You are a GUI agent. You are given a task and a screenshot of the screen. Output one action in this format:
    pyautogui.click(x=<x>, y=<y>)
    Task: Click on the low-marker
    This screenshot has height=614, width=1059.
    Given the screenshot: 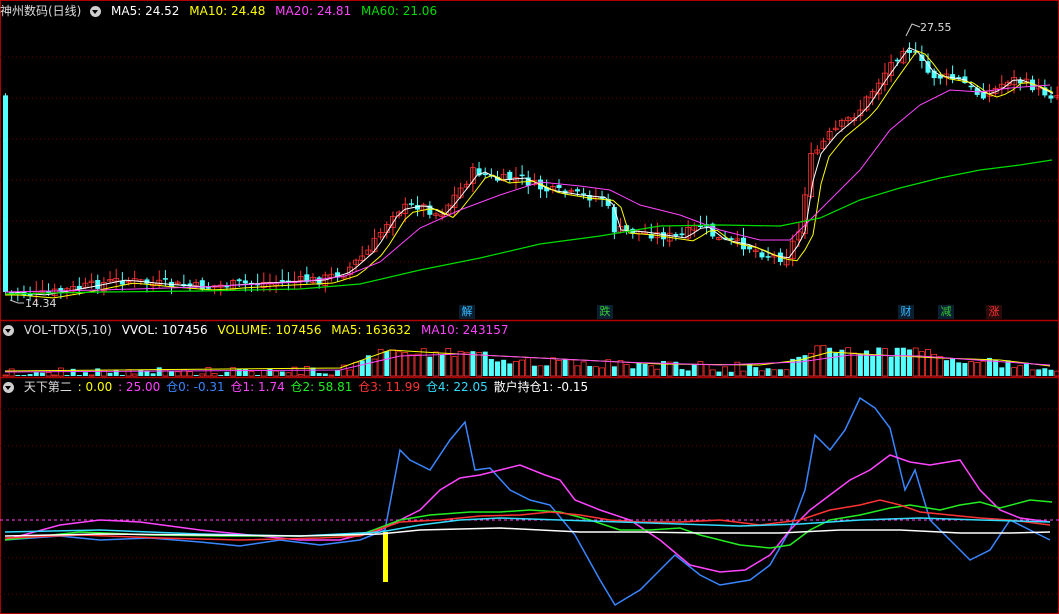 What is the action you would take?
    pyautogui.click(x=16, y=301)
    